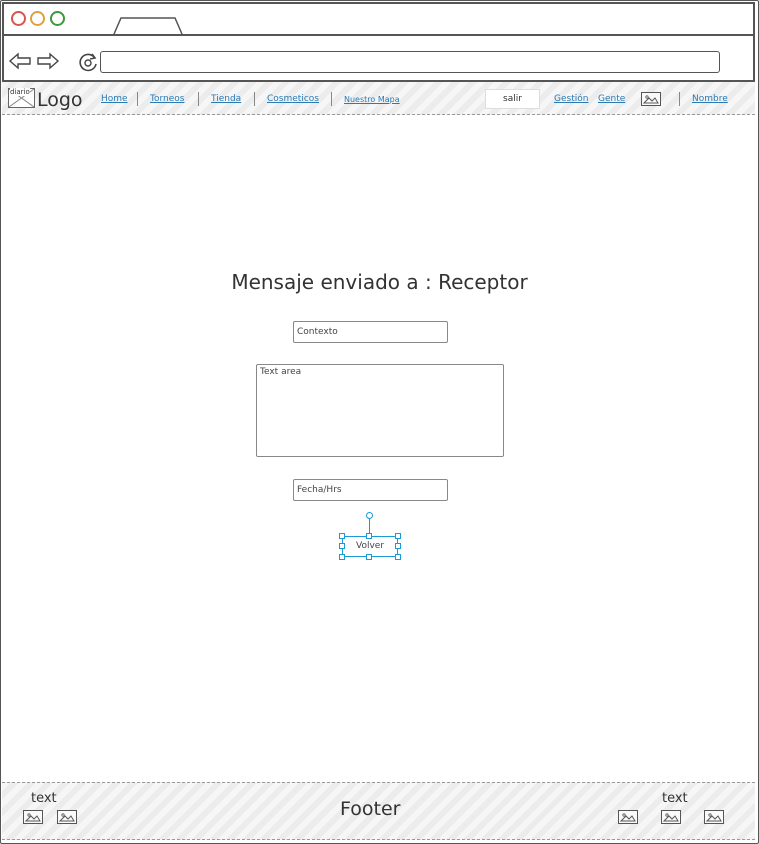  Describe the element at coordinates (370, 809) in the screenshot. I see `footer-title: Footer` at that location.